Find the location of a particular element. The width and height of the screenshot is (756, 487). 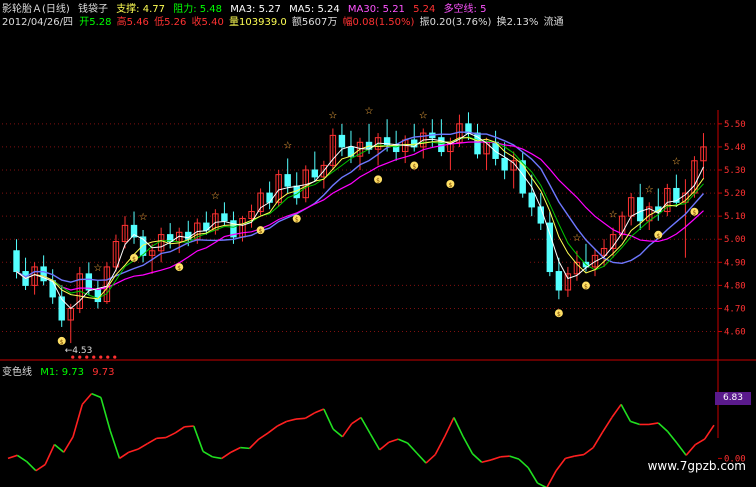

open-value: 开5.28 is located at coordinates (95, 22).